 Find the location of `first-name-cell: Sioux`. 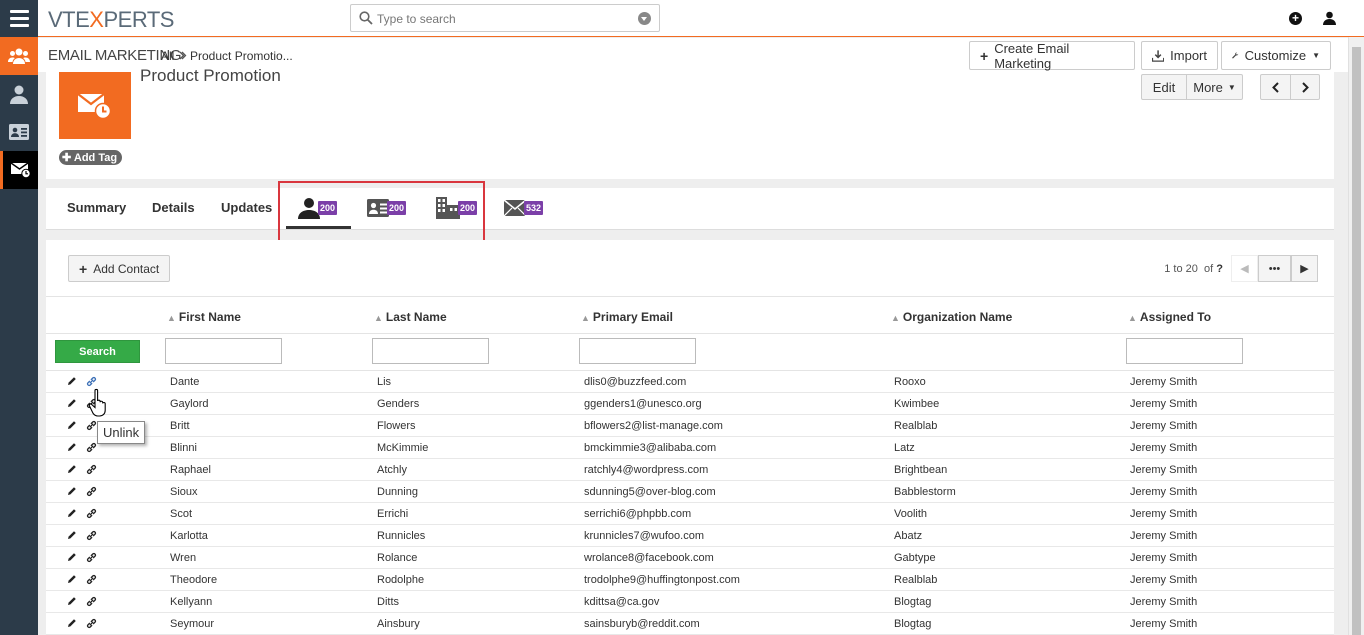

first-name-cell: Sioux is located at coordinates (184, 492).